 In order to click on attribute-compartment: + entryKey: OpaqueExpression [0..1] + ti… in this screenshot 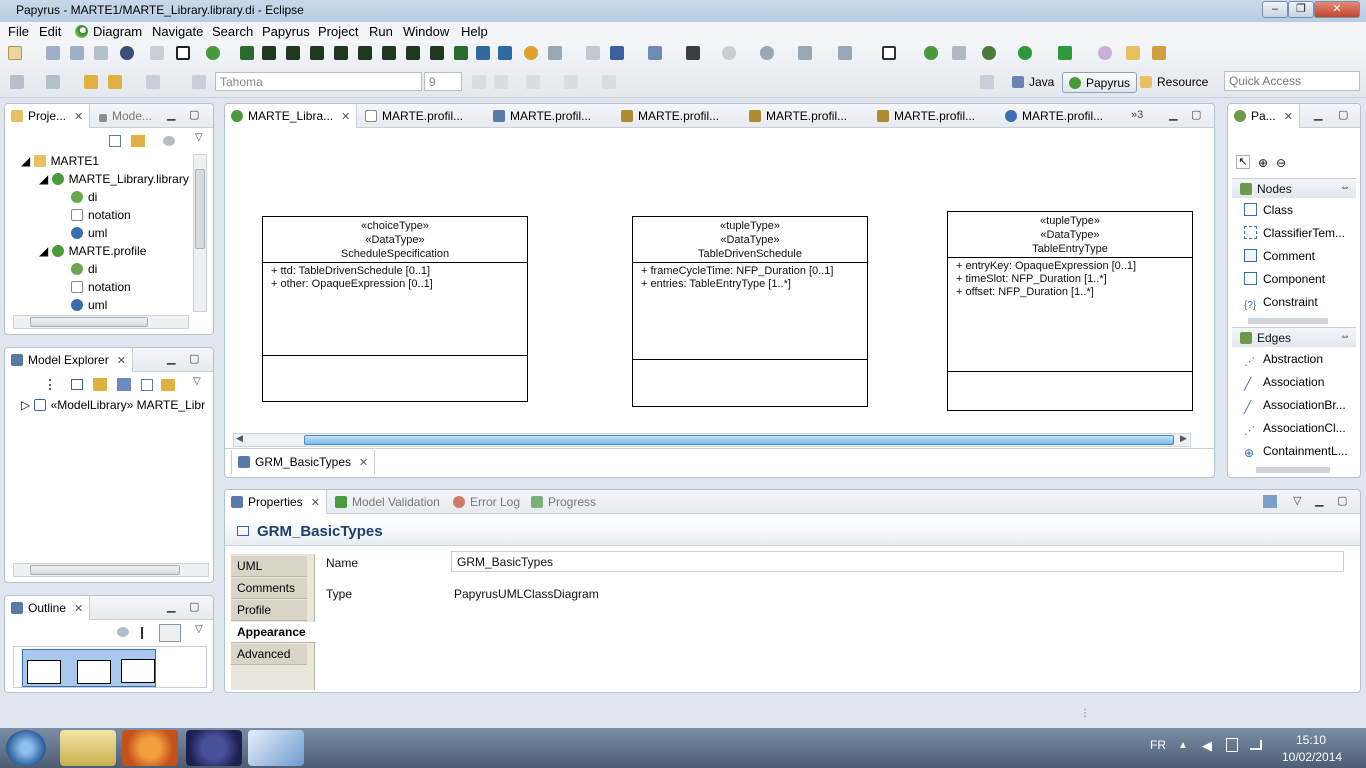, I will do `click(1070, 315)`.